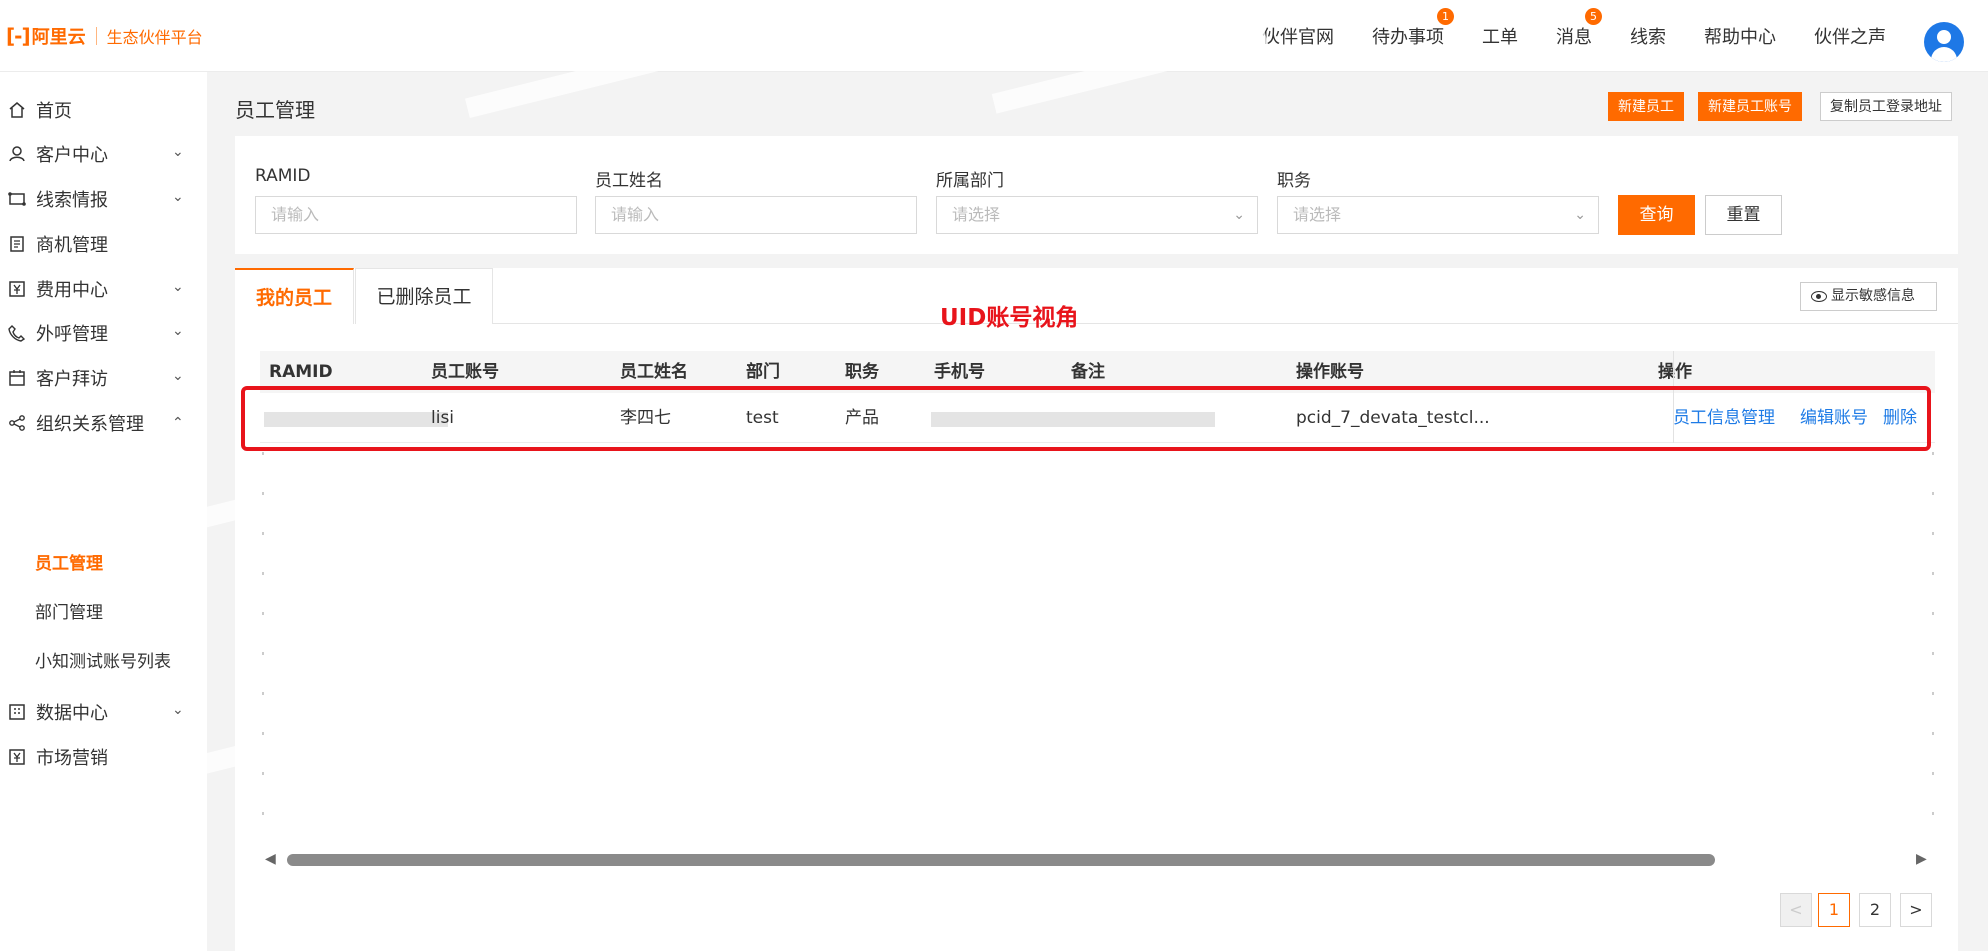 This screenshot has height=951, width=1988. I want to click on sidebar-item-label: 组织关系管理, so click(90, 424).